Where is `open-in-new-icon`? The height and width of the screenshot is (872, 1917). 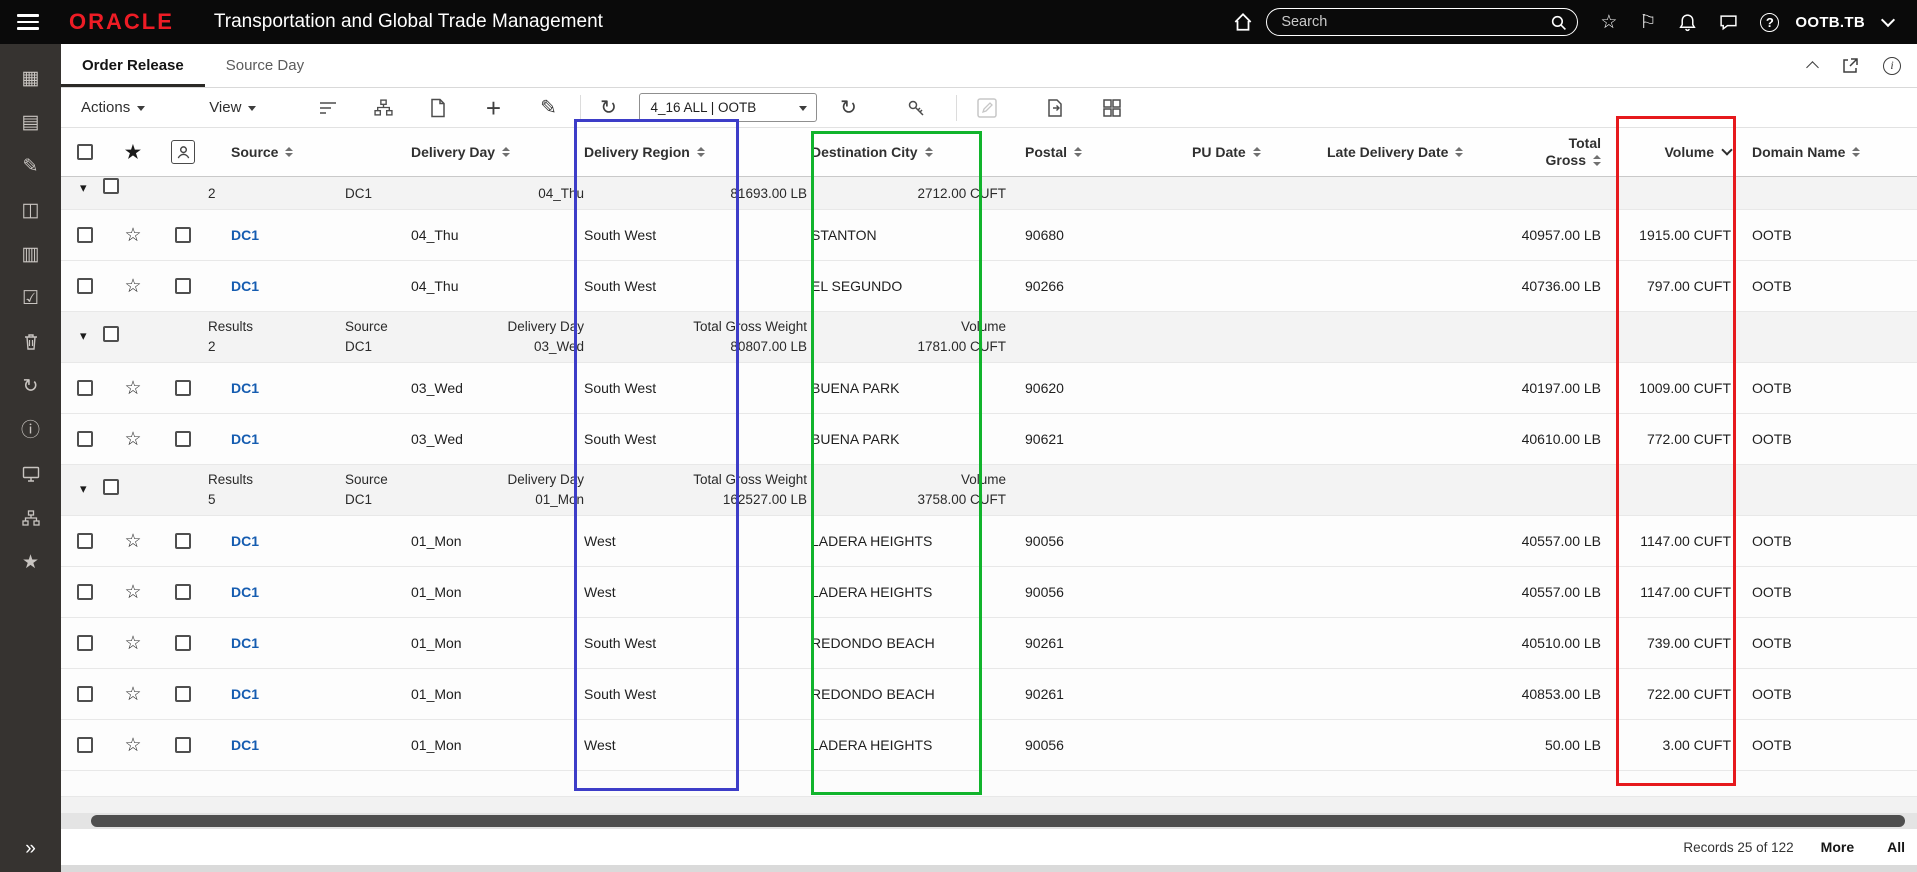 open-in-new-icon is located at coordinates (1850, 66).